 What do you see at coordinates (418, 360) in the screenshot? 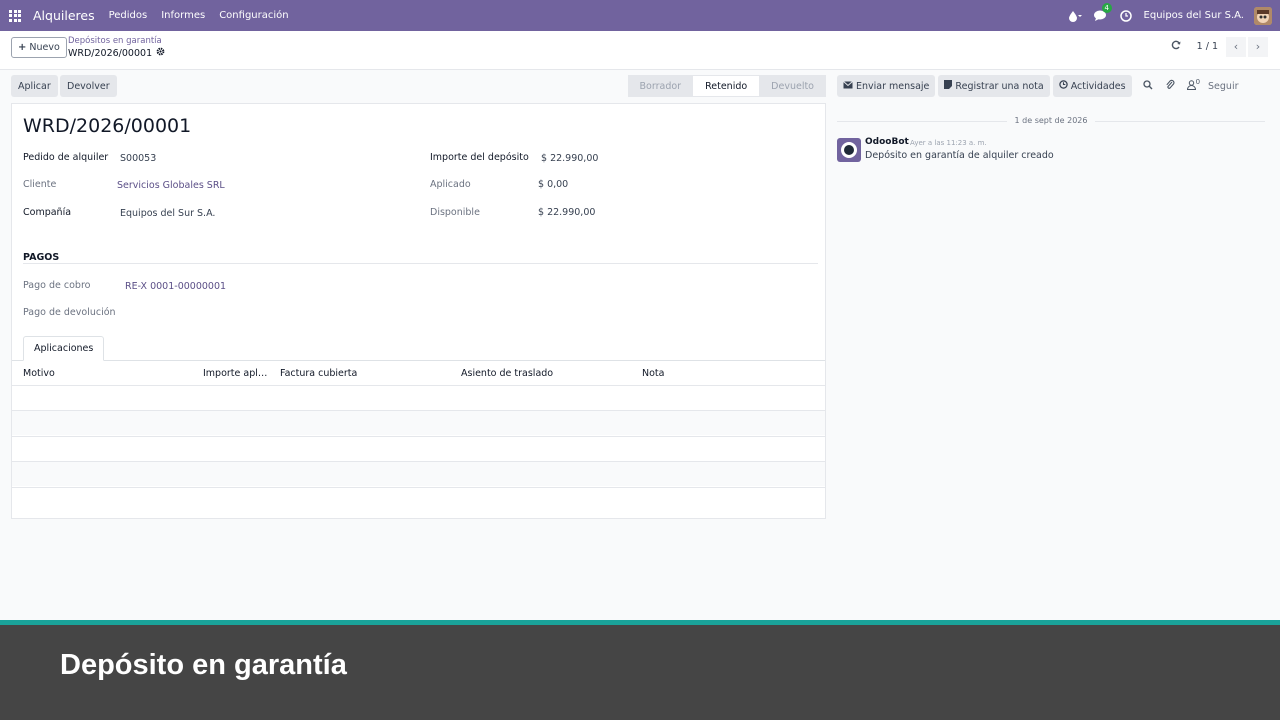
I see `tab-divider` at bounding box center [418, 360].